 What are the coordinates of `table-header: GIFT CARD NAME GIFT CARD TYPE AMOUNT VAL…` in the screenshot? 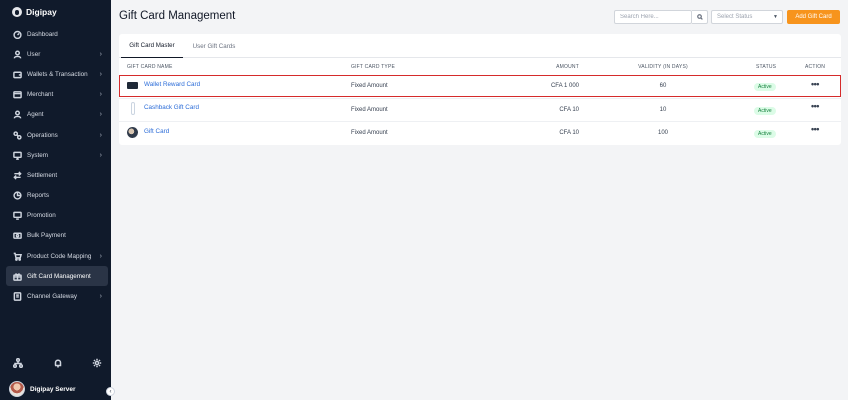 It's located at (480, 67).